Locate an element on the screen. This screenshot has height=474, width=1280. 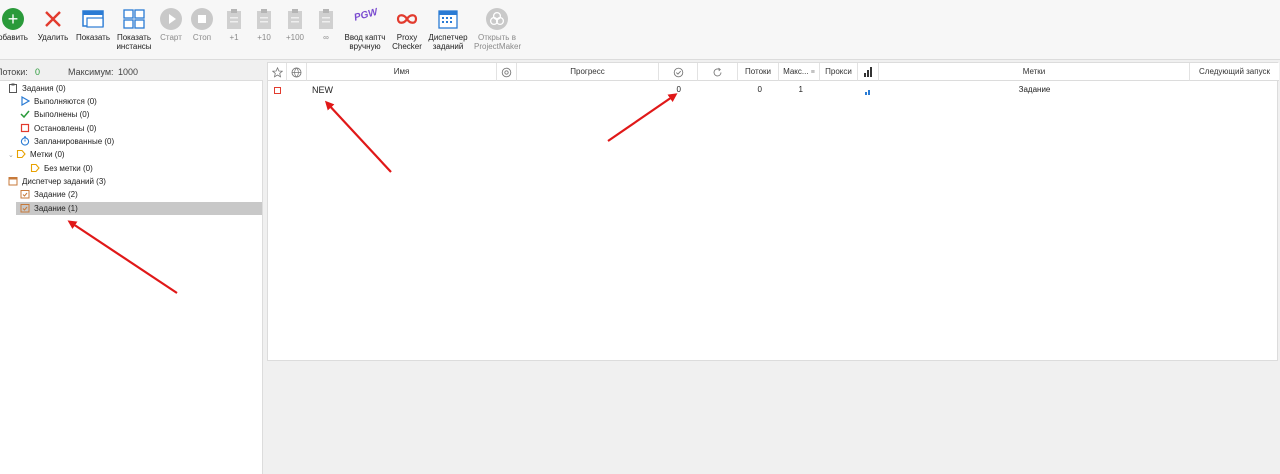
captcha-icon: PGW is located at coordinates (365, 15).